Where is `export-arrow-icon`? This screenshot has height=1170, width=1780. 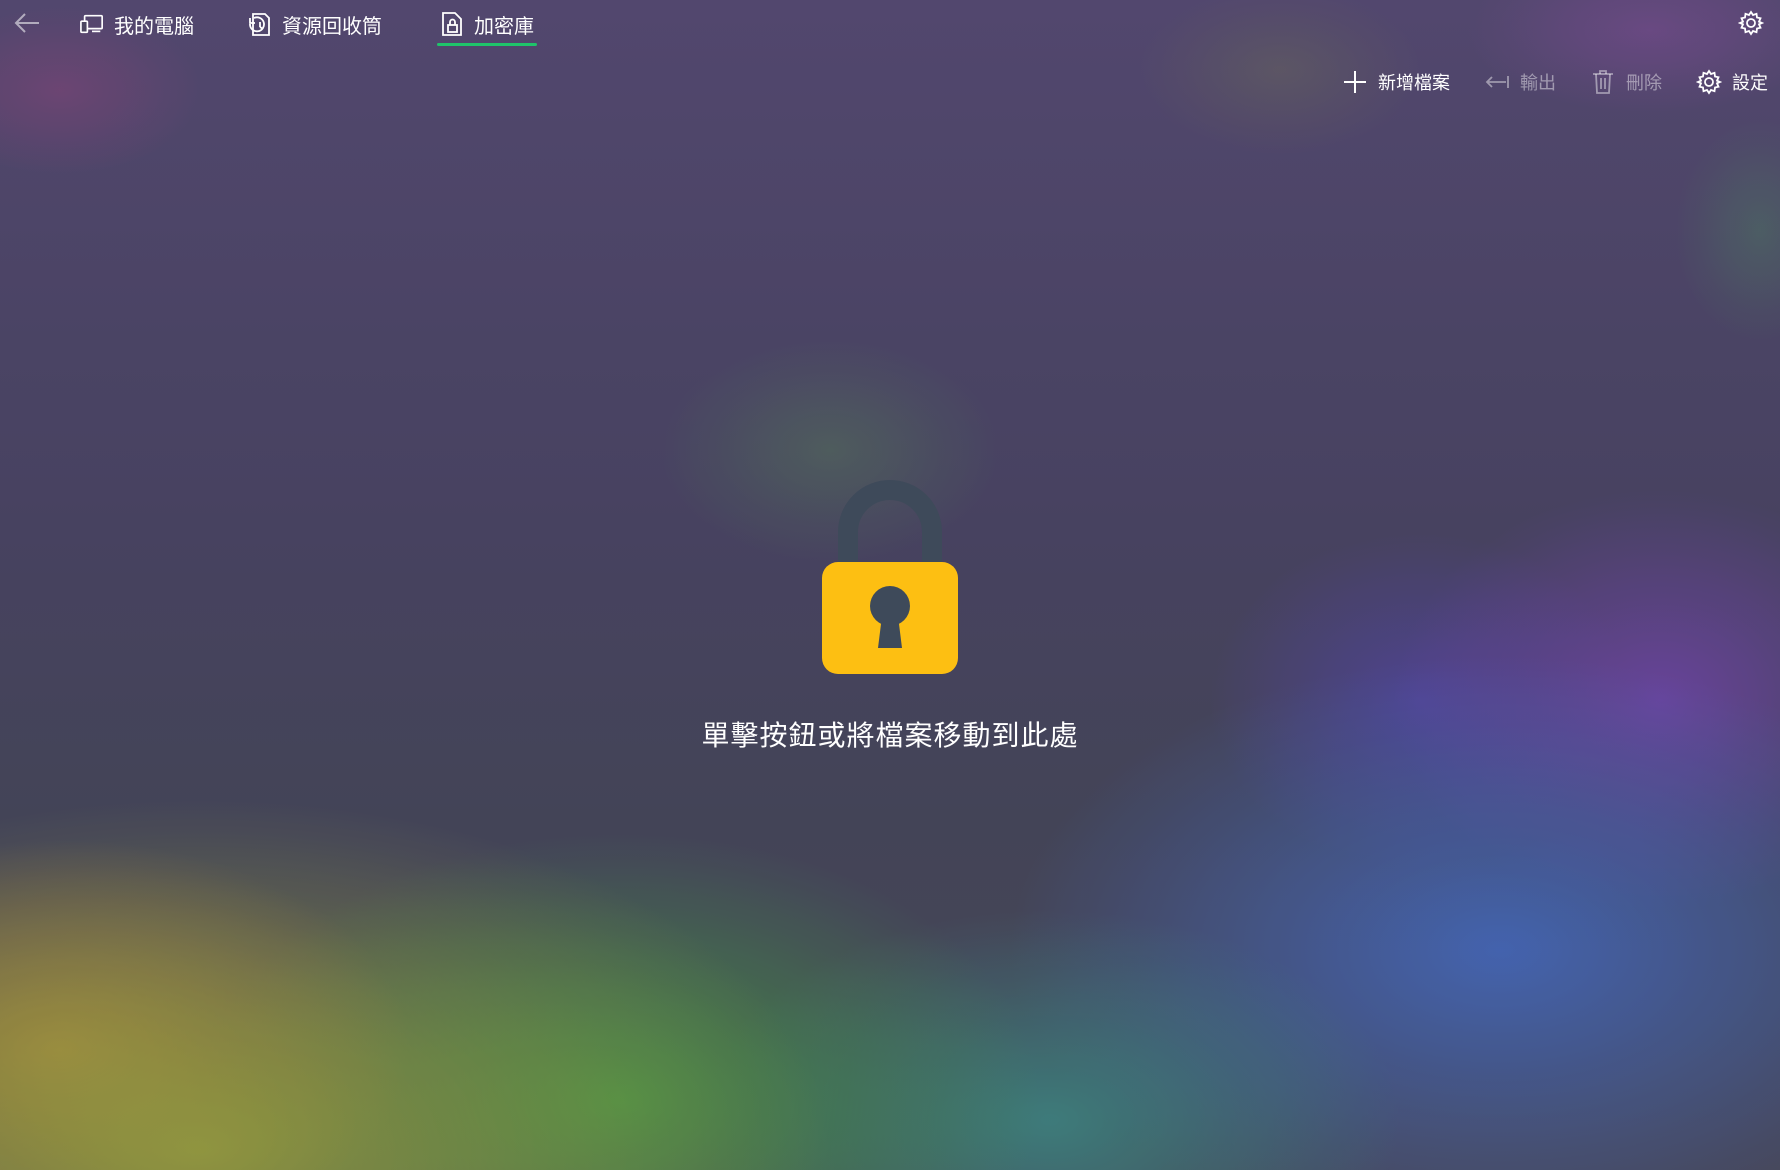 export-arrow-icon is located at coordinates (1497, 82).